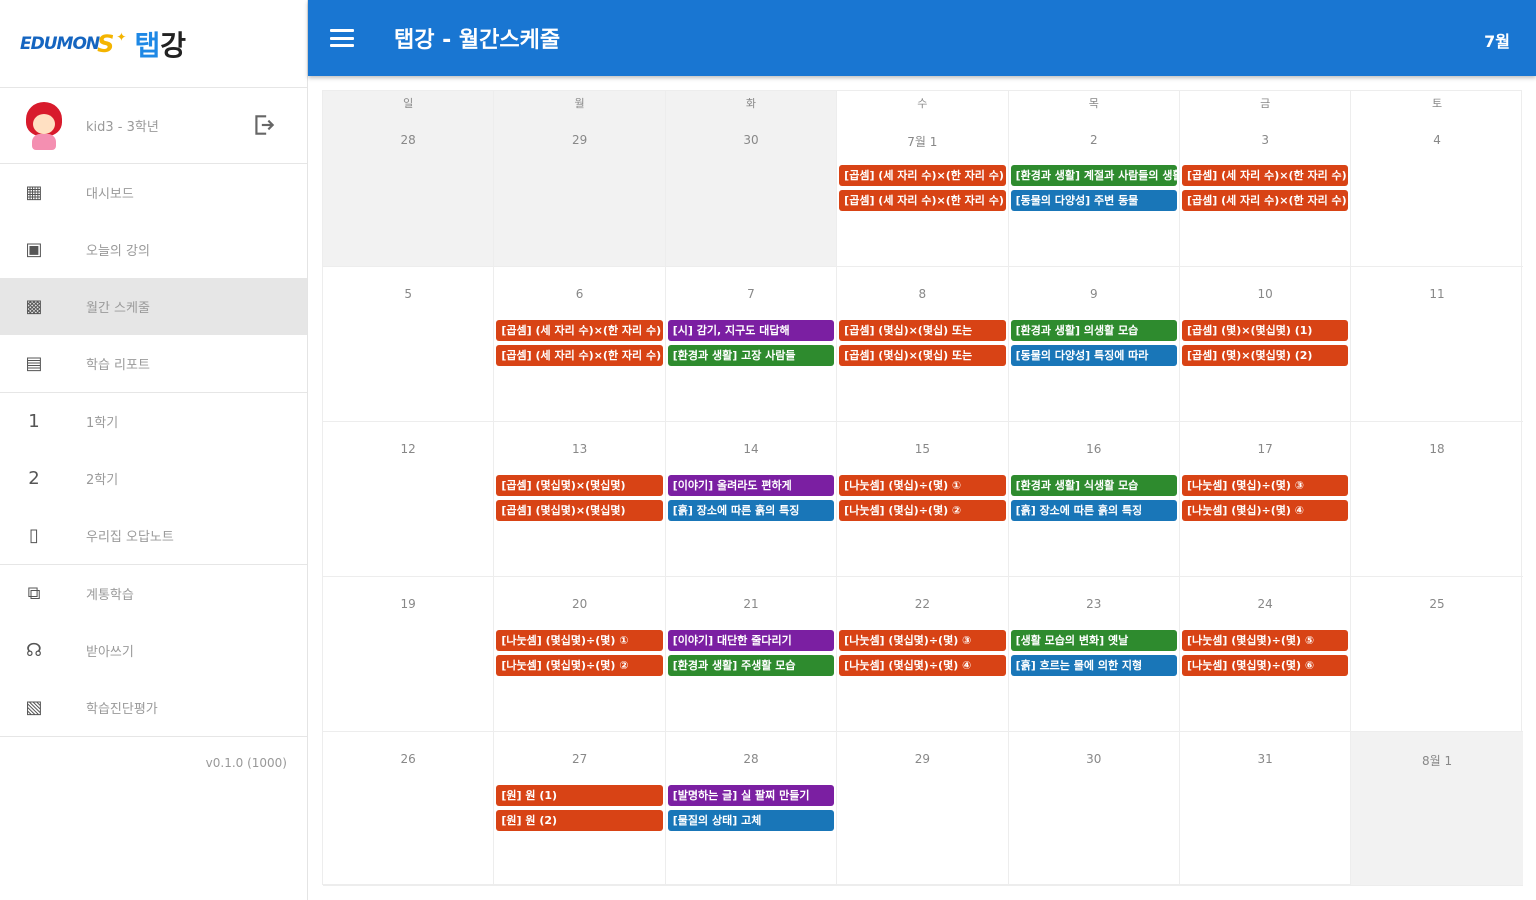  What do you see at coordinates (923, 654) in the screenshot?
I see `calendar-day: 22 [나눗셈] (몇십몇)÷(몇) ③ [나눗셈] (몇십몇)÷(몇) ④` at bounding box center [923, 654].